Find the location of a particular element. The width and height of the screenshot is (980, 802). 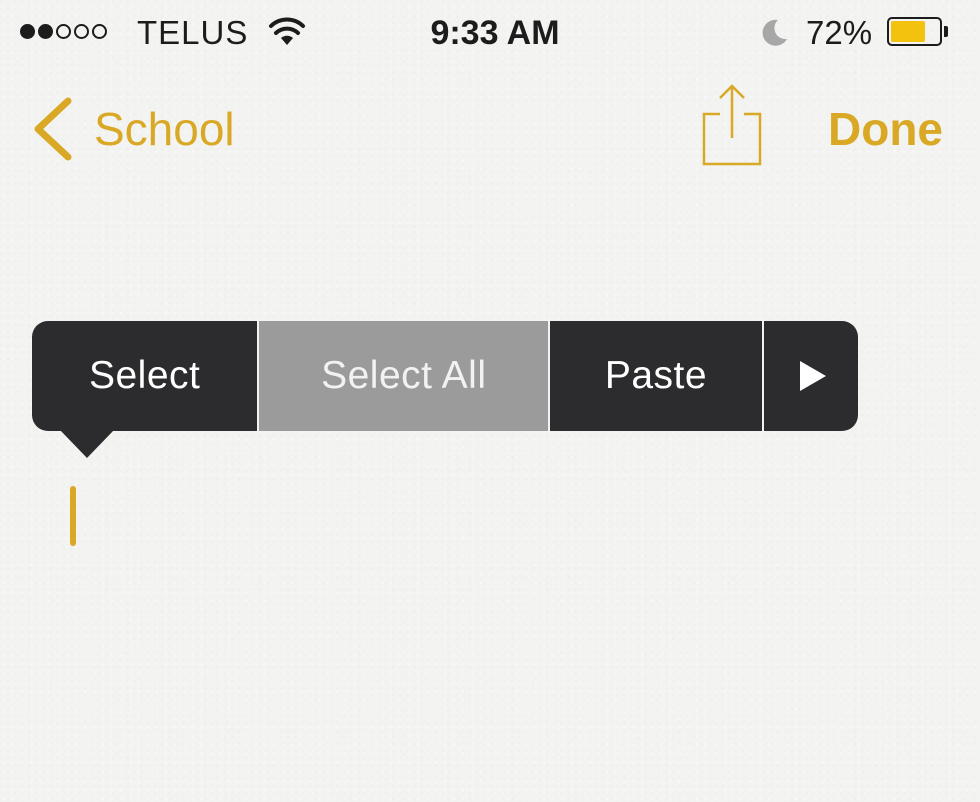

chevron-left-icon is located at coordinates (53, 129).